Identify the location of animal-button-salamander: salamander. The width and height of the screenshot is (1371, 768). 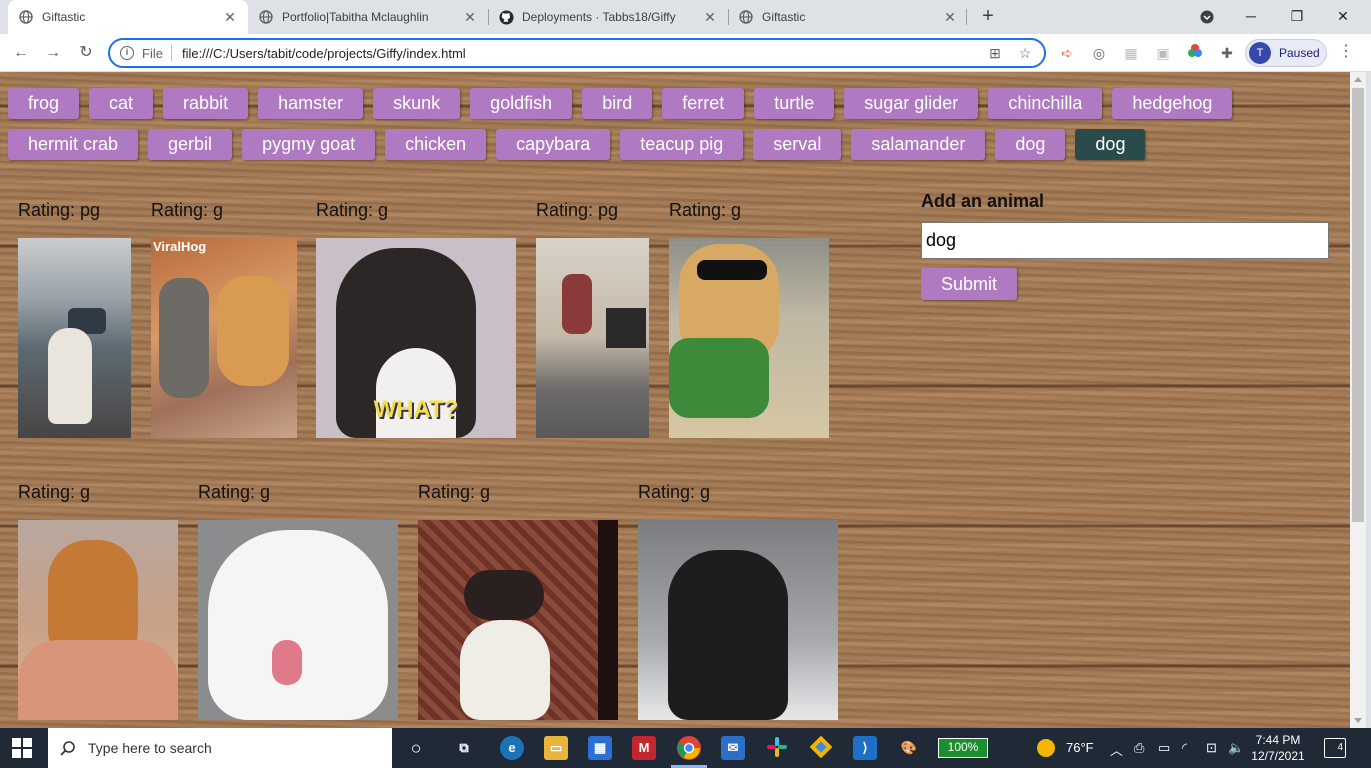
(918, 144).